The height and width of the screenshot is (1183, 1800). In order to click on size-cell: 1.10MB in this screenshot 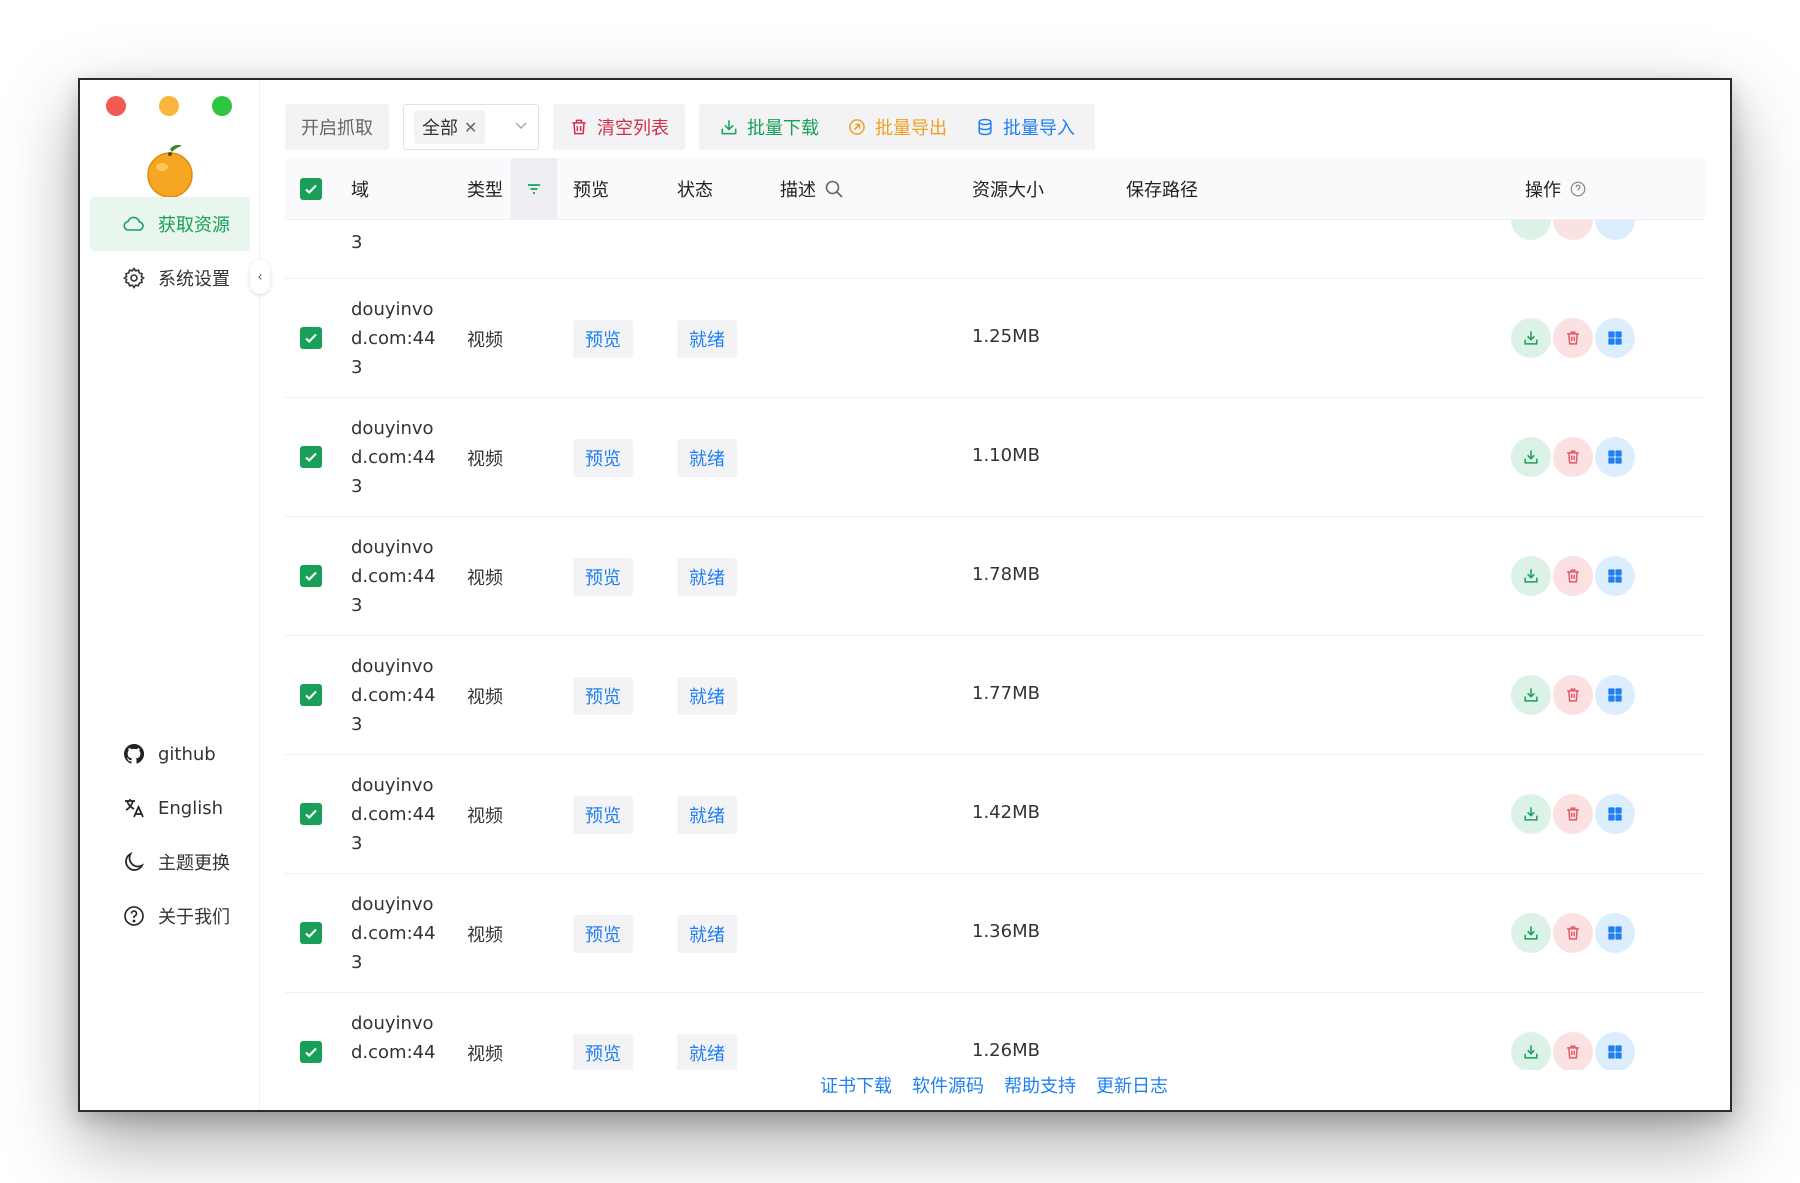, I will do `click(1006, 455)`.